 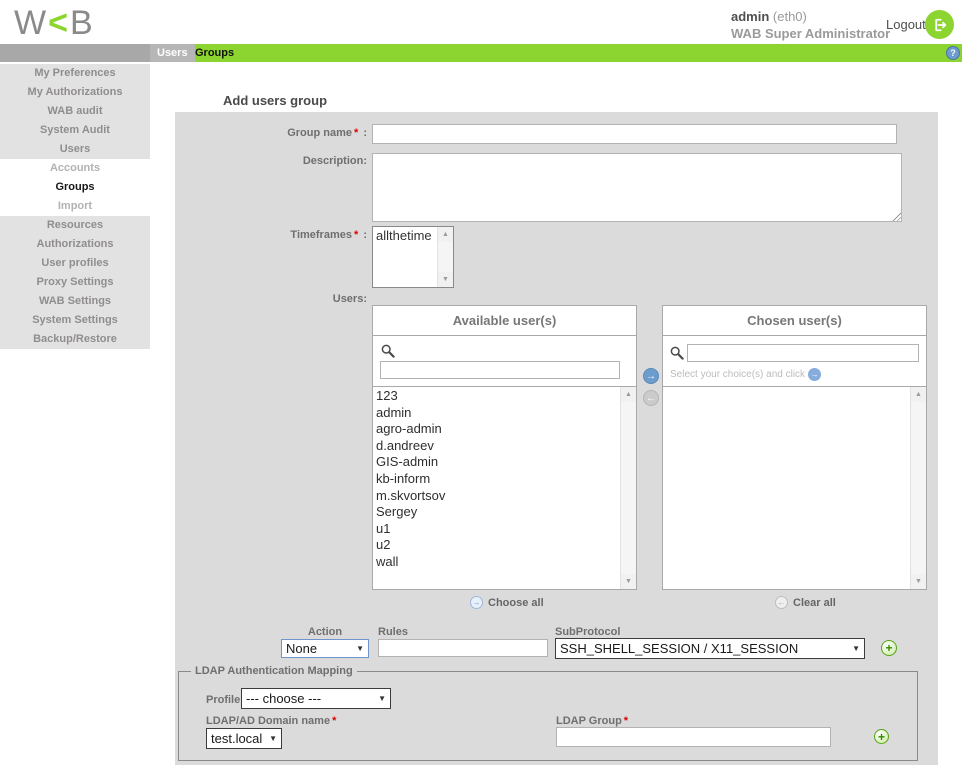 I want to click on ldap-domain-selected-value: test.local, so click(x=237, y=738).